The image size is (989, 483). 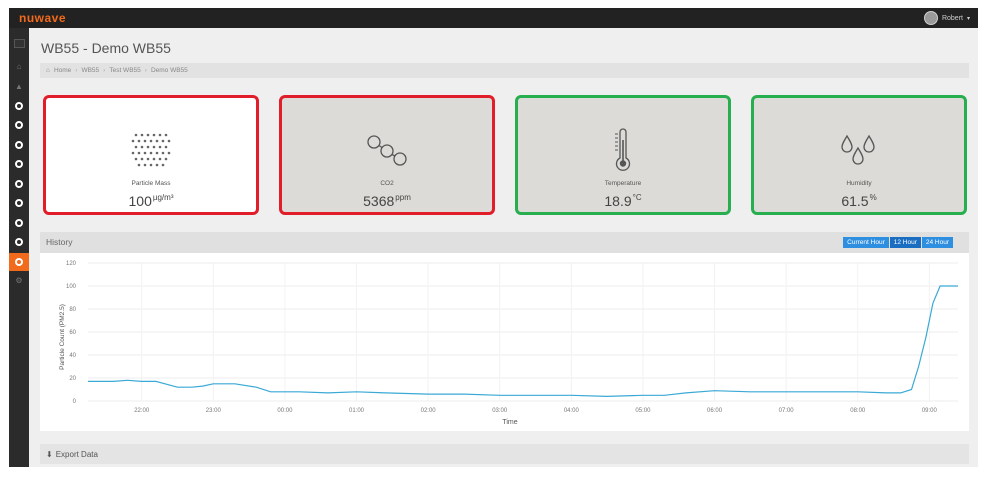 I want to click on breadcrumb: ⌂ Home › WB55 › Test WB55 › Demo WB55, so click(x=504, y=70).